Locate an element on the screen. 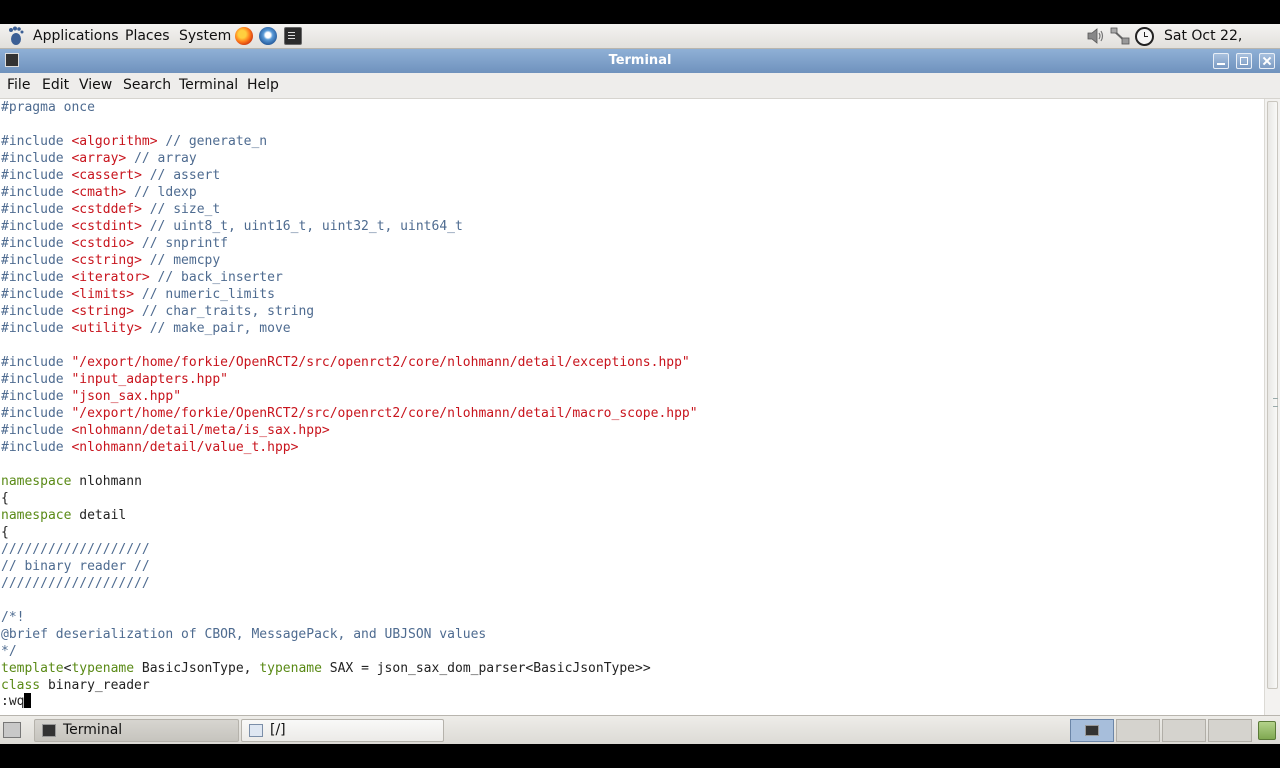  gnome-foot-icon is located at coordinates (16, 36).